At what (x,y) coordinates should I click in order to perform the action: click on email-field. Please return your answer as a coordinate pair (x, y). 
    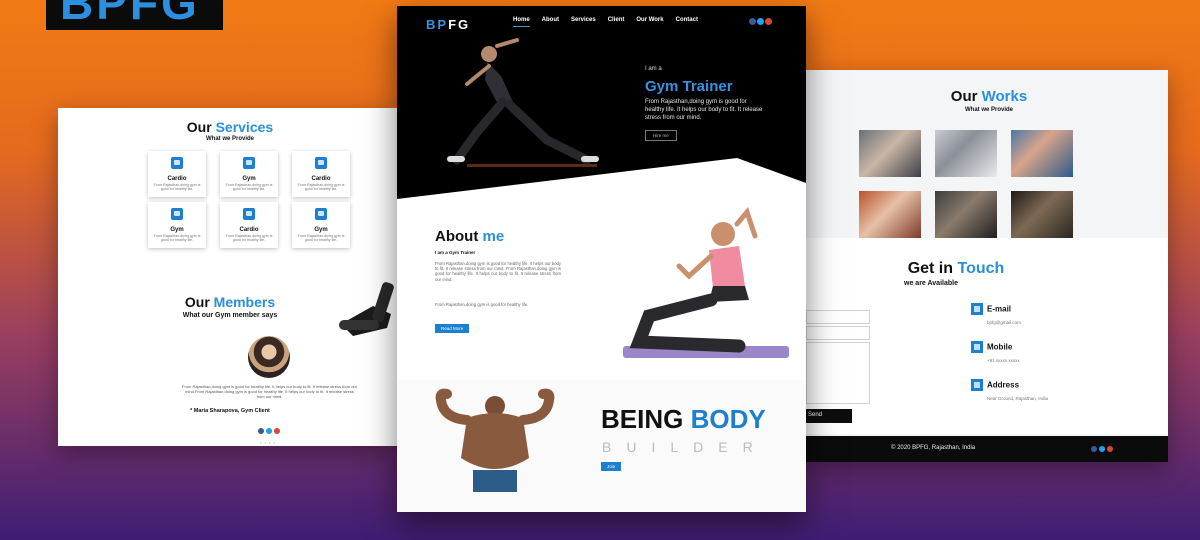
    Looking at the image, I should click on (838, 333).